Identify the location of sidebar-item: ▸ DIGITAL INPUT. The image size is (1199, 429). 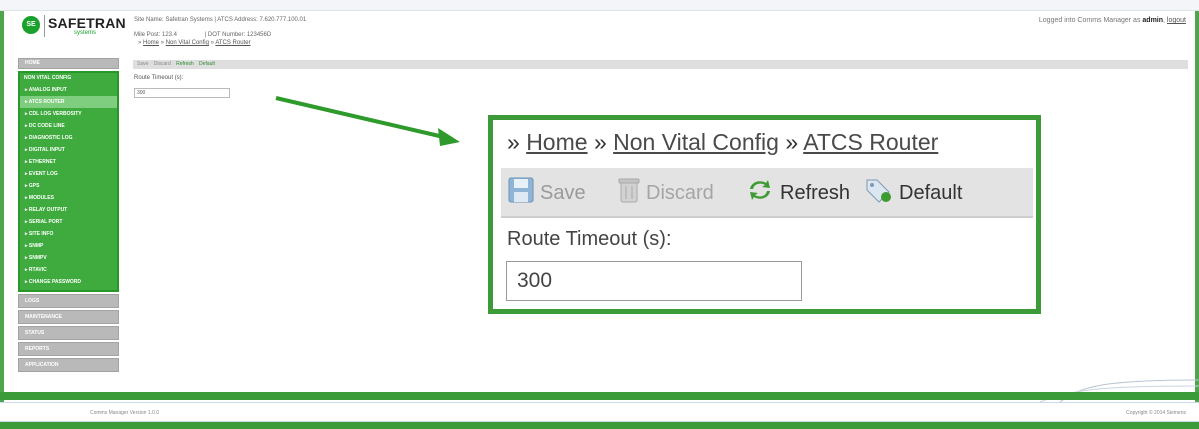
(68, 150).